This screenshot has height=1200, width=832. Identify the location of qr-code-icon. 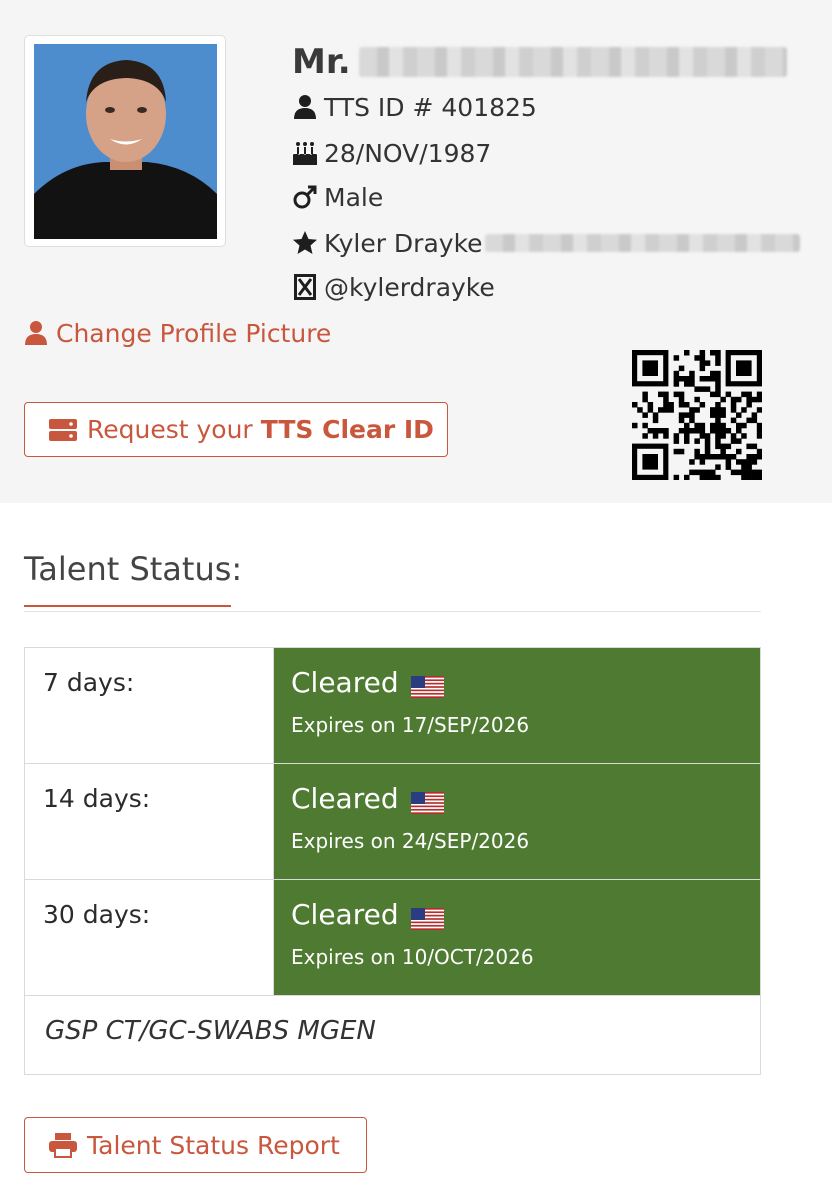
(697, 415).